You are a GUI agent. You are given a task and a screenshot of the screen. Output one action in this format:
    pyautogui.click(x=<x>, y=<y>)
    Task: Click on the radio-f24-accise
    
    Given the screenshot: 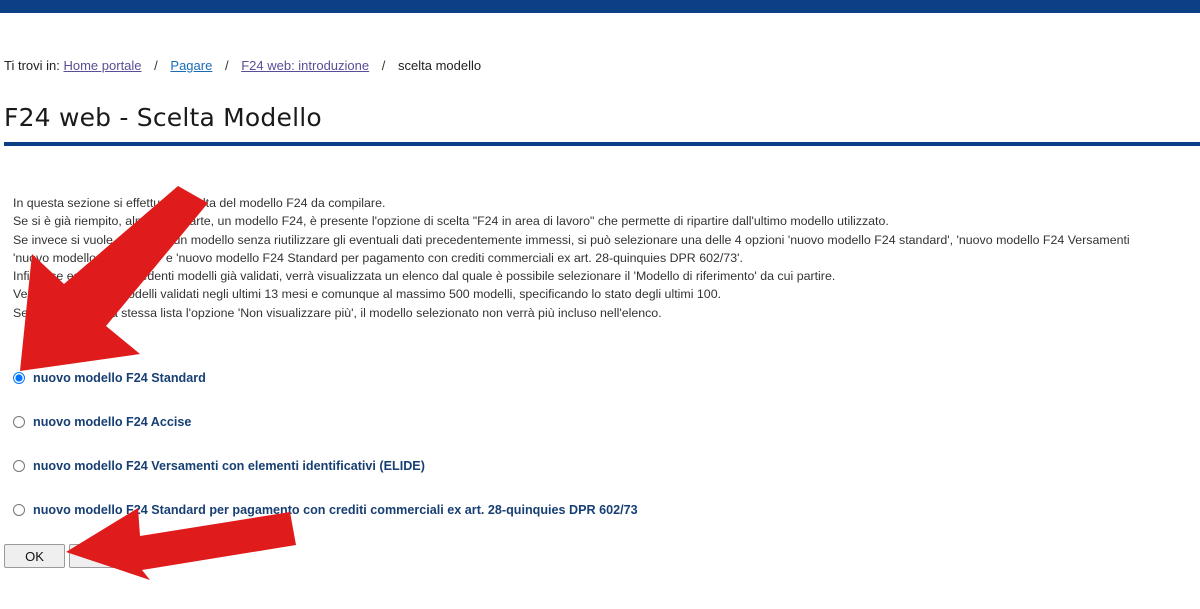 What is the action you would take?
    pyautogui.click(x=19, y=422)
    